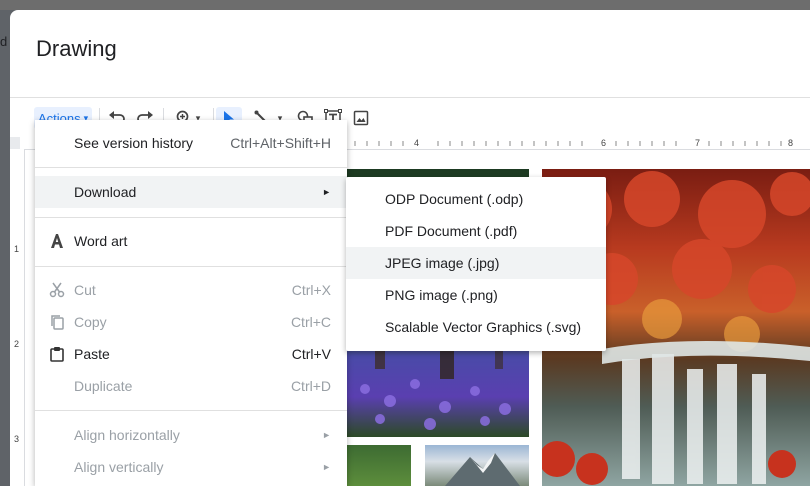  Describe the element at coordinates (101, 241) in the screenshot. I see `menu-item-label: Word art` at that location.